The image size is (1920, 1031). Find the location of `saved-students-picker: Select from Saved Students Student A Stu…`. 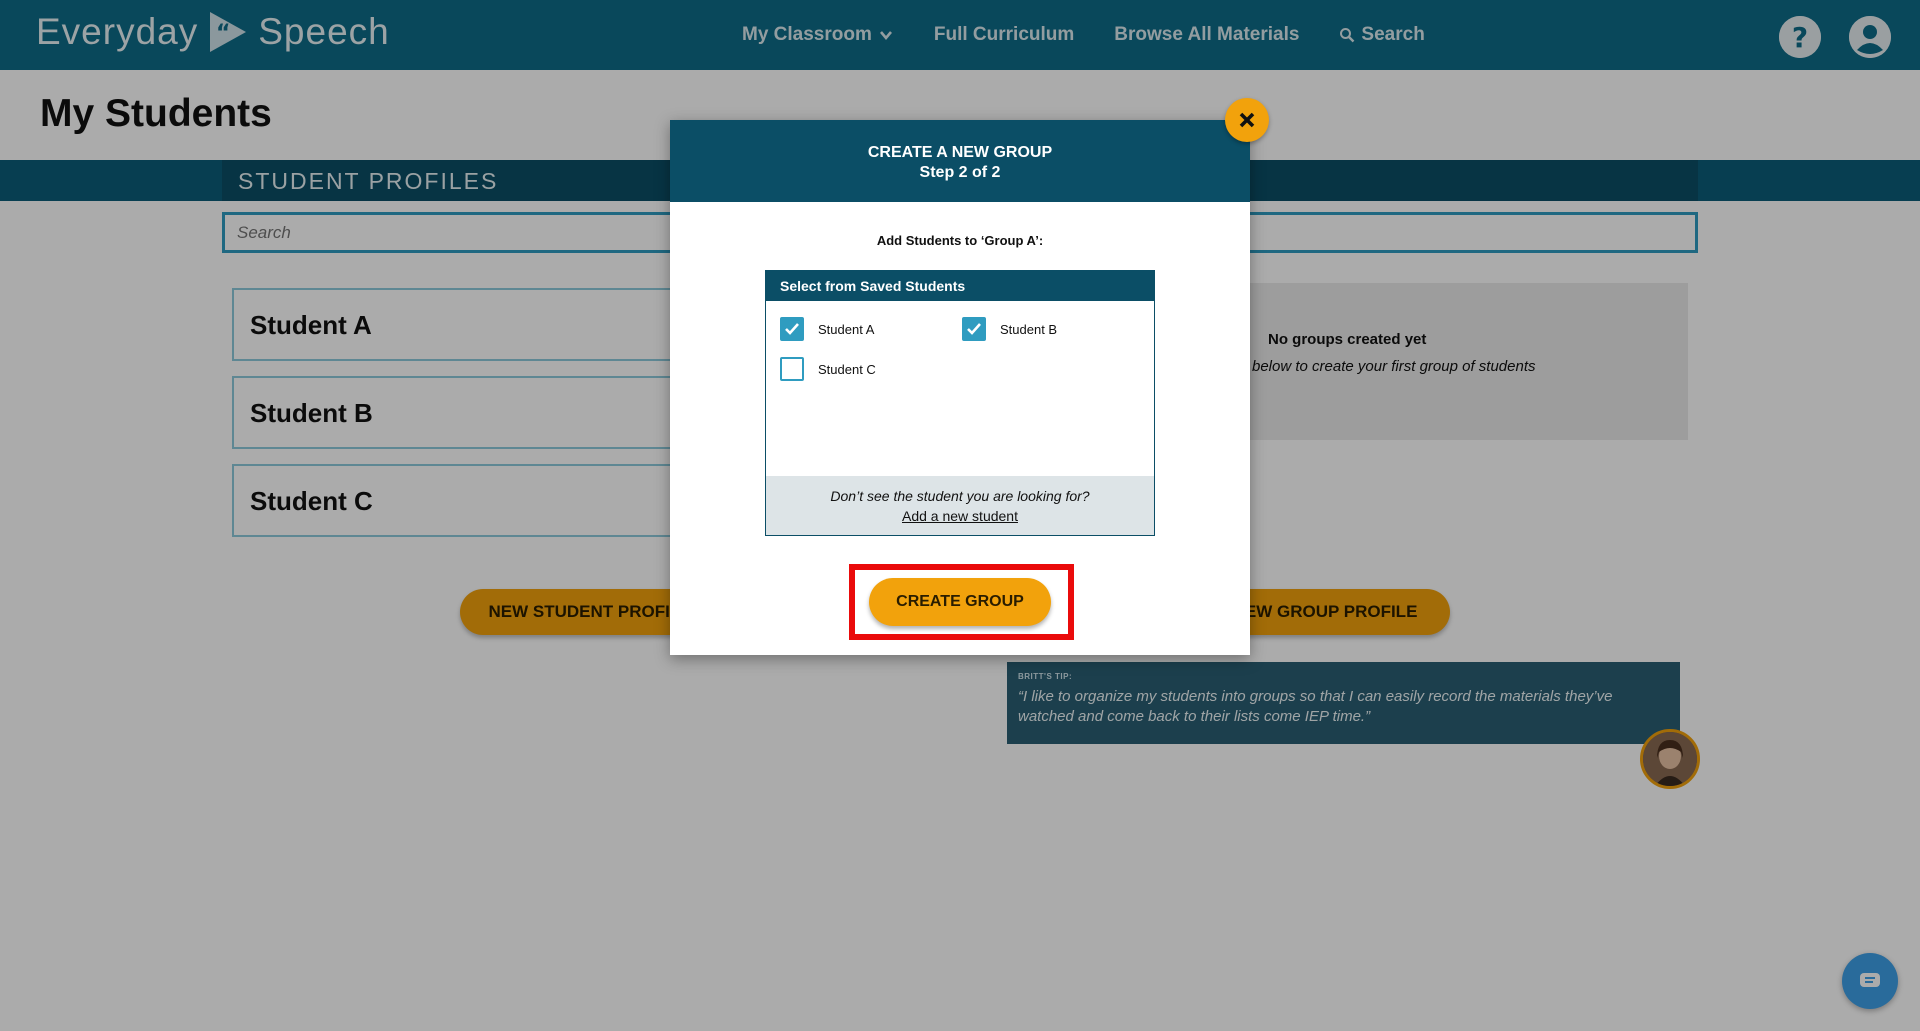

saved-students-picker: Select from Saved Students Student A Stu… is located at coordinates (960, 403).